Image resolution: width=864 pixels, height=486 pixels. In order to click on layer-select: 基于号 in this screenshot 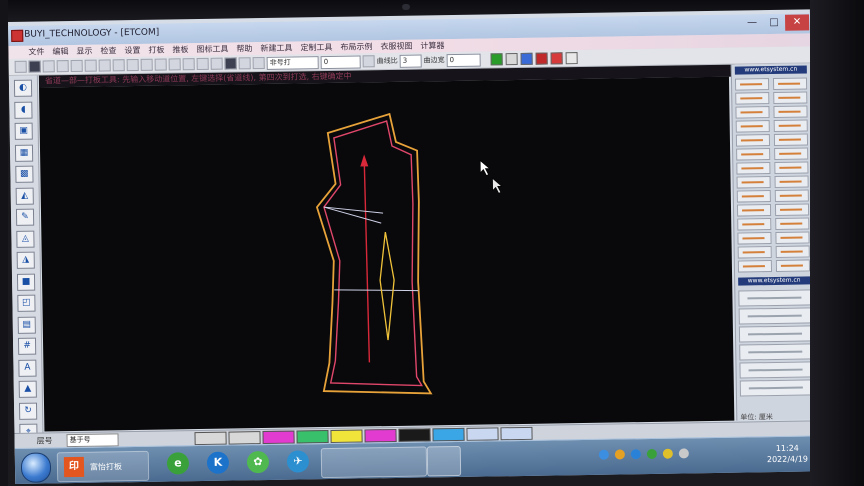, I will do `click(92, 440)`.